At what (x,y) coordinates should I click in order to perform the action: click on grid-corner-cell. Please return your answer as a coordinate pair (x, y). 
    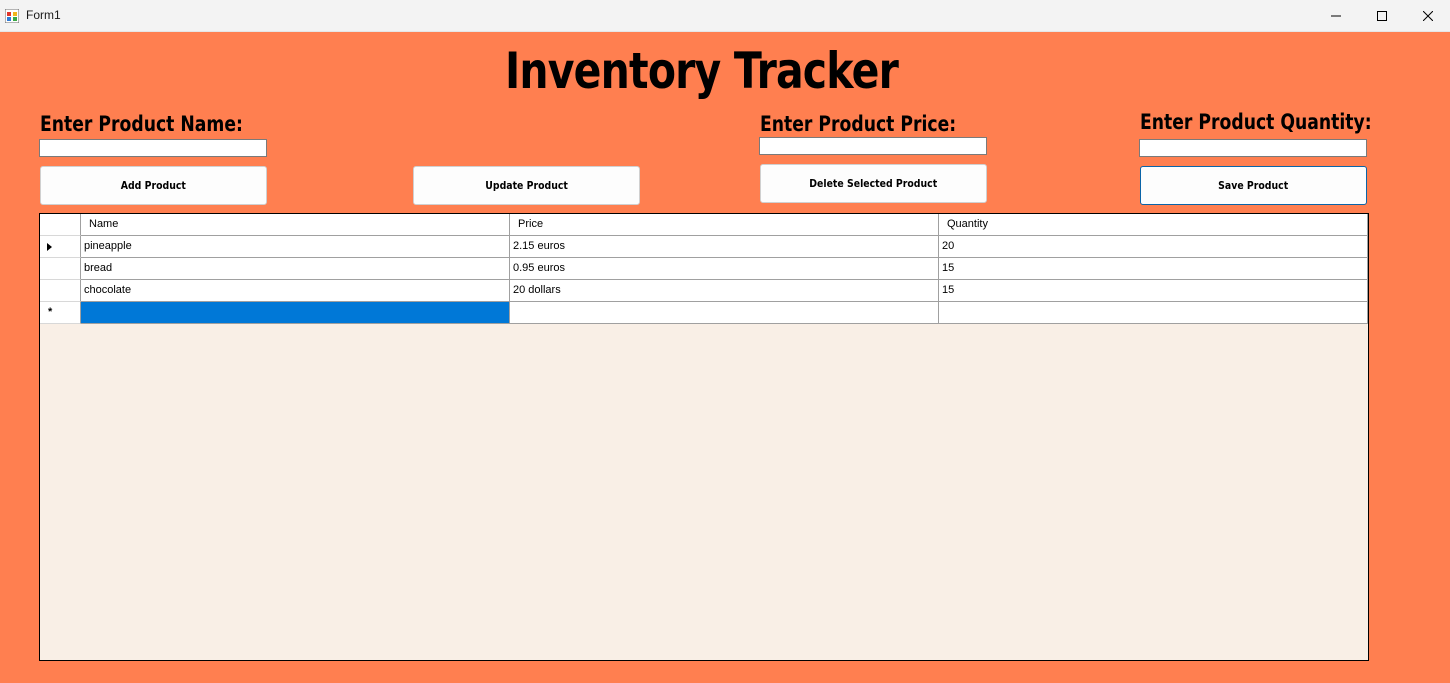
    Looking at the image, I should click on (60, 225).